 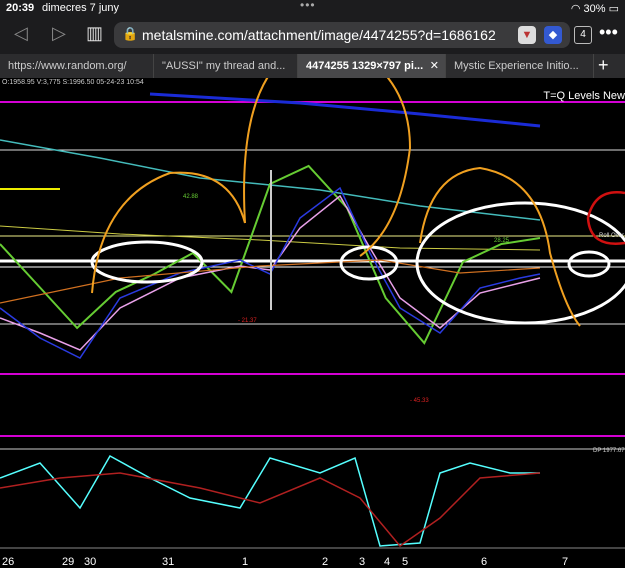 What do you see at coordinates (484, 562) in the screenshot?
I see `x-label: 6` at bounding box center [484, 562].